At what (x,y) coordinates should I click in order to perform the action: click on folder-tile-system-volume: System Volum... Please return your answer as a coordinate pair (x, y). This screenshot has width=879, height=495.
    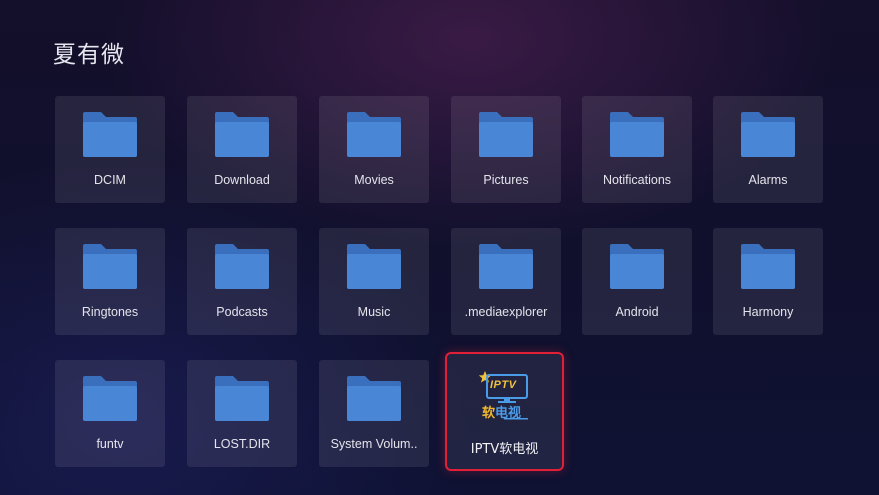
    Looking at the image, I should click on (374, 413).